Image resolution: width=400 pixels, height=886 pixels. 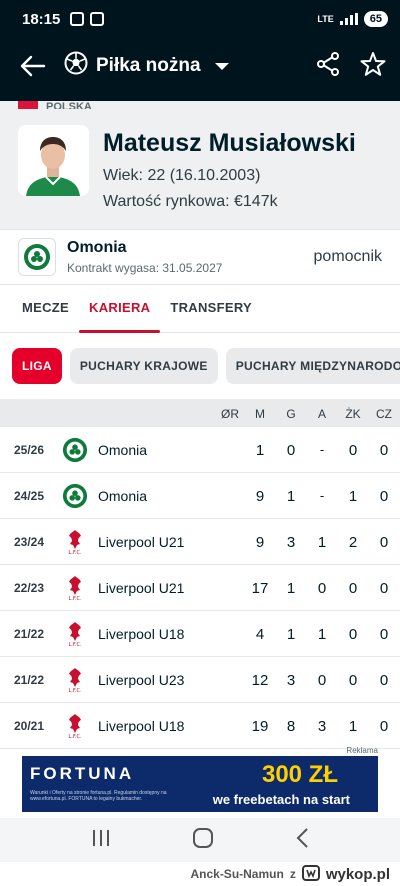 What do you see at coordinates (200, 496) in the screenshot?
I see `table-row: 24/25 Omonia 9 1 - 1 0` at bounding box center [200, 496].